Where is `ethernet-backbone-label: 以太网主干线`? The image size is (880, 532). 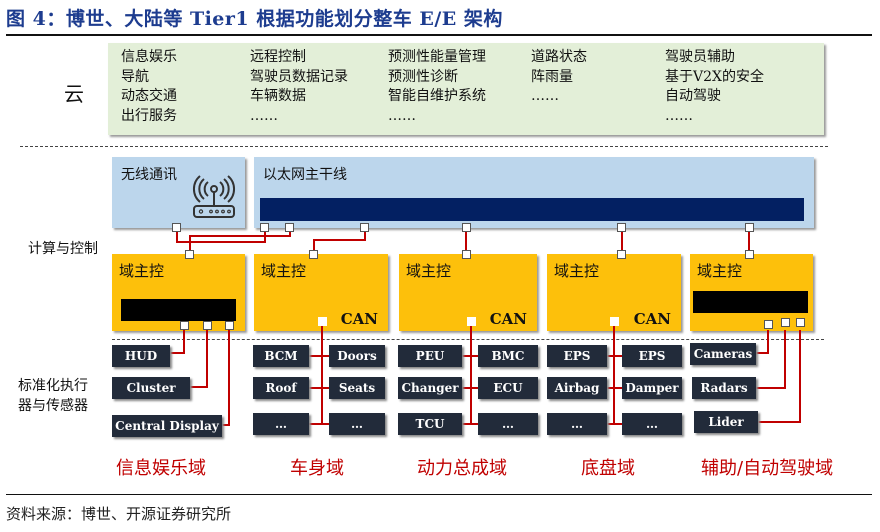 ethernet-backbone-label: 以太网主干线 is located at coordinates (305, 175).